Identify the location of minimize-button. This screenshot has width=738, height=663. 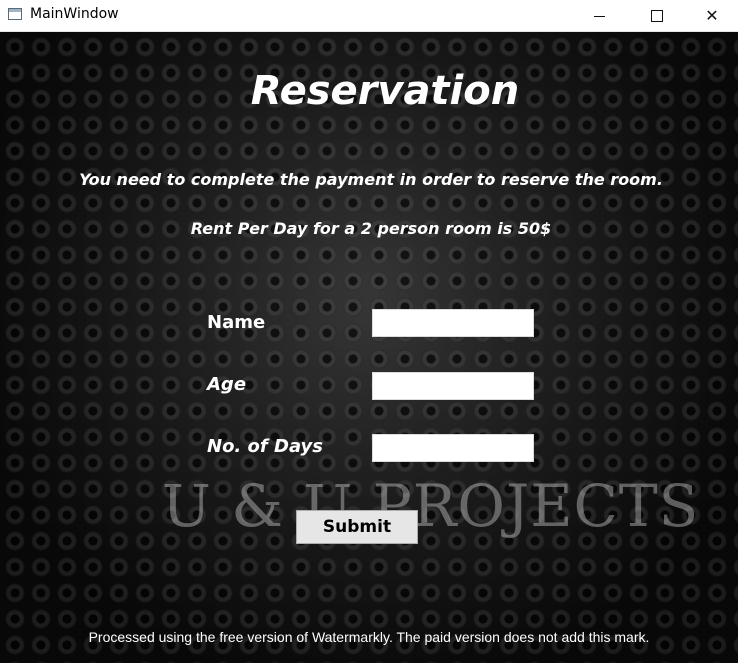
(599, 15).